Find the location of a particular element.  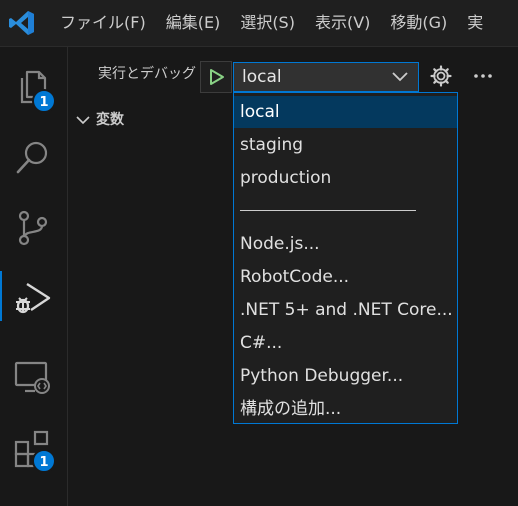

run-debug-icon is located at coordinates (33, 298).